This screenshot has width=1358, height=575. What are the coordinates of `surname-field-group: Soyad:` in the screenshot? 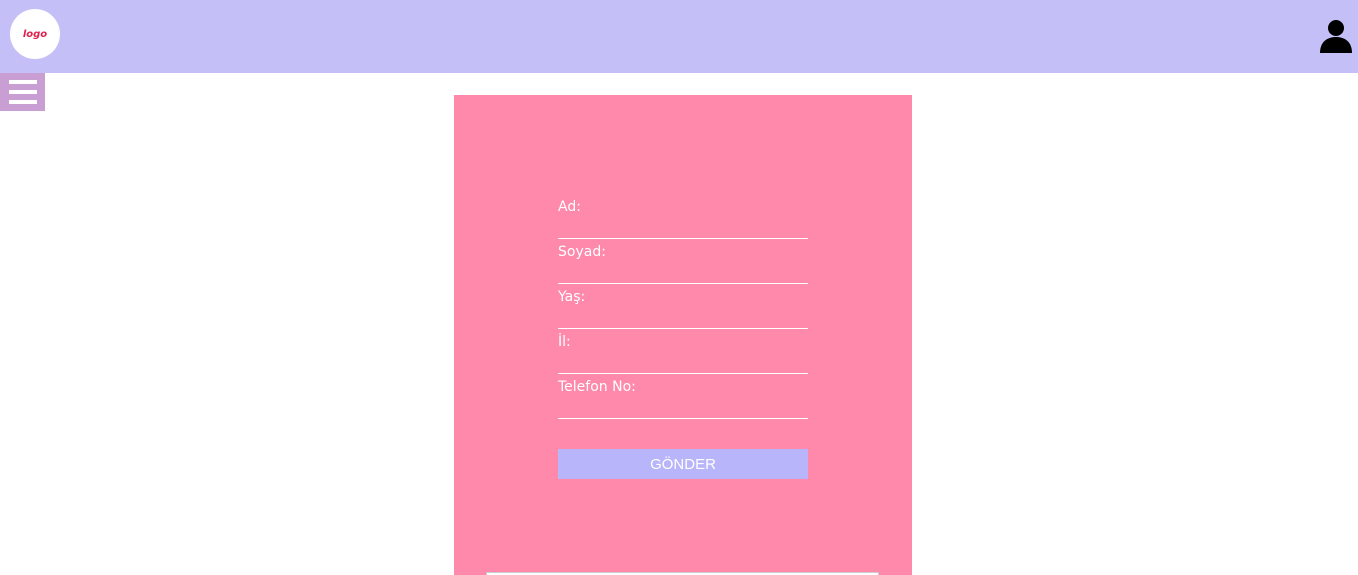 It's located at (683, 266).